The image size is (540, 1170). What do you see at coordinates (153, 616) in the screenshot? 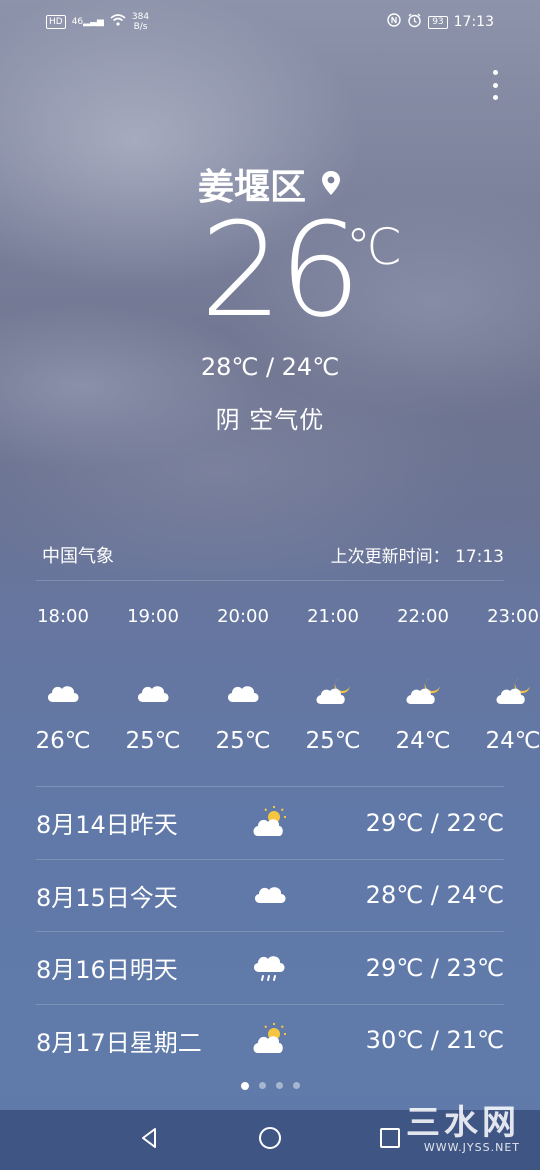
I see `hour-time: 19:00` at bounding box center [153, 616].